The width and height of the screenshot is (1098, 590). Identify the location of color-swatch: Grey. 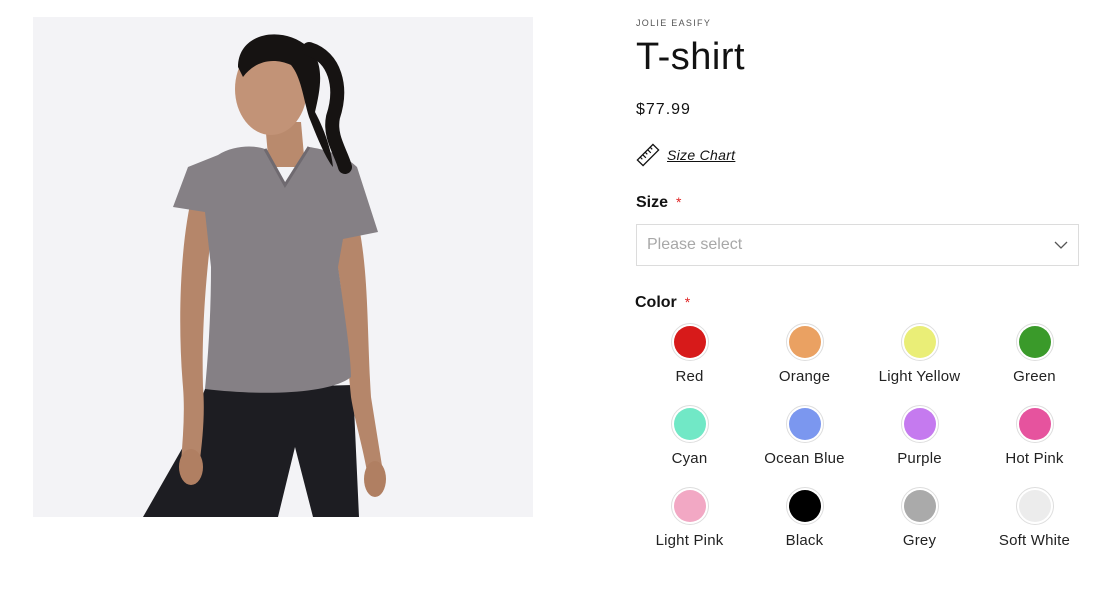
(919, 518).